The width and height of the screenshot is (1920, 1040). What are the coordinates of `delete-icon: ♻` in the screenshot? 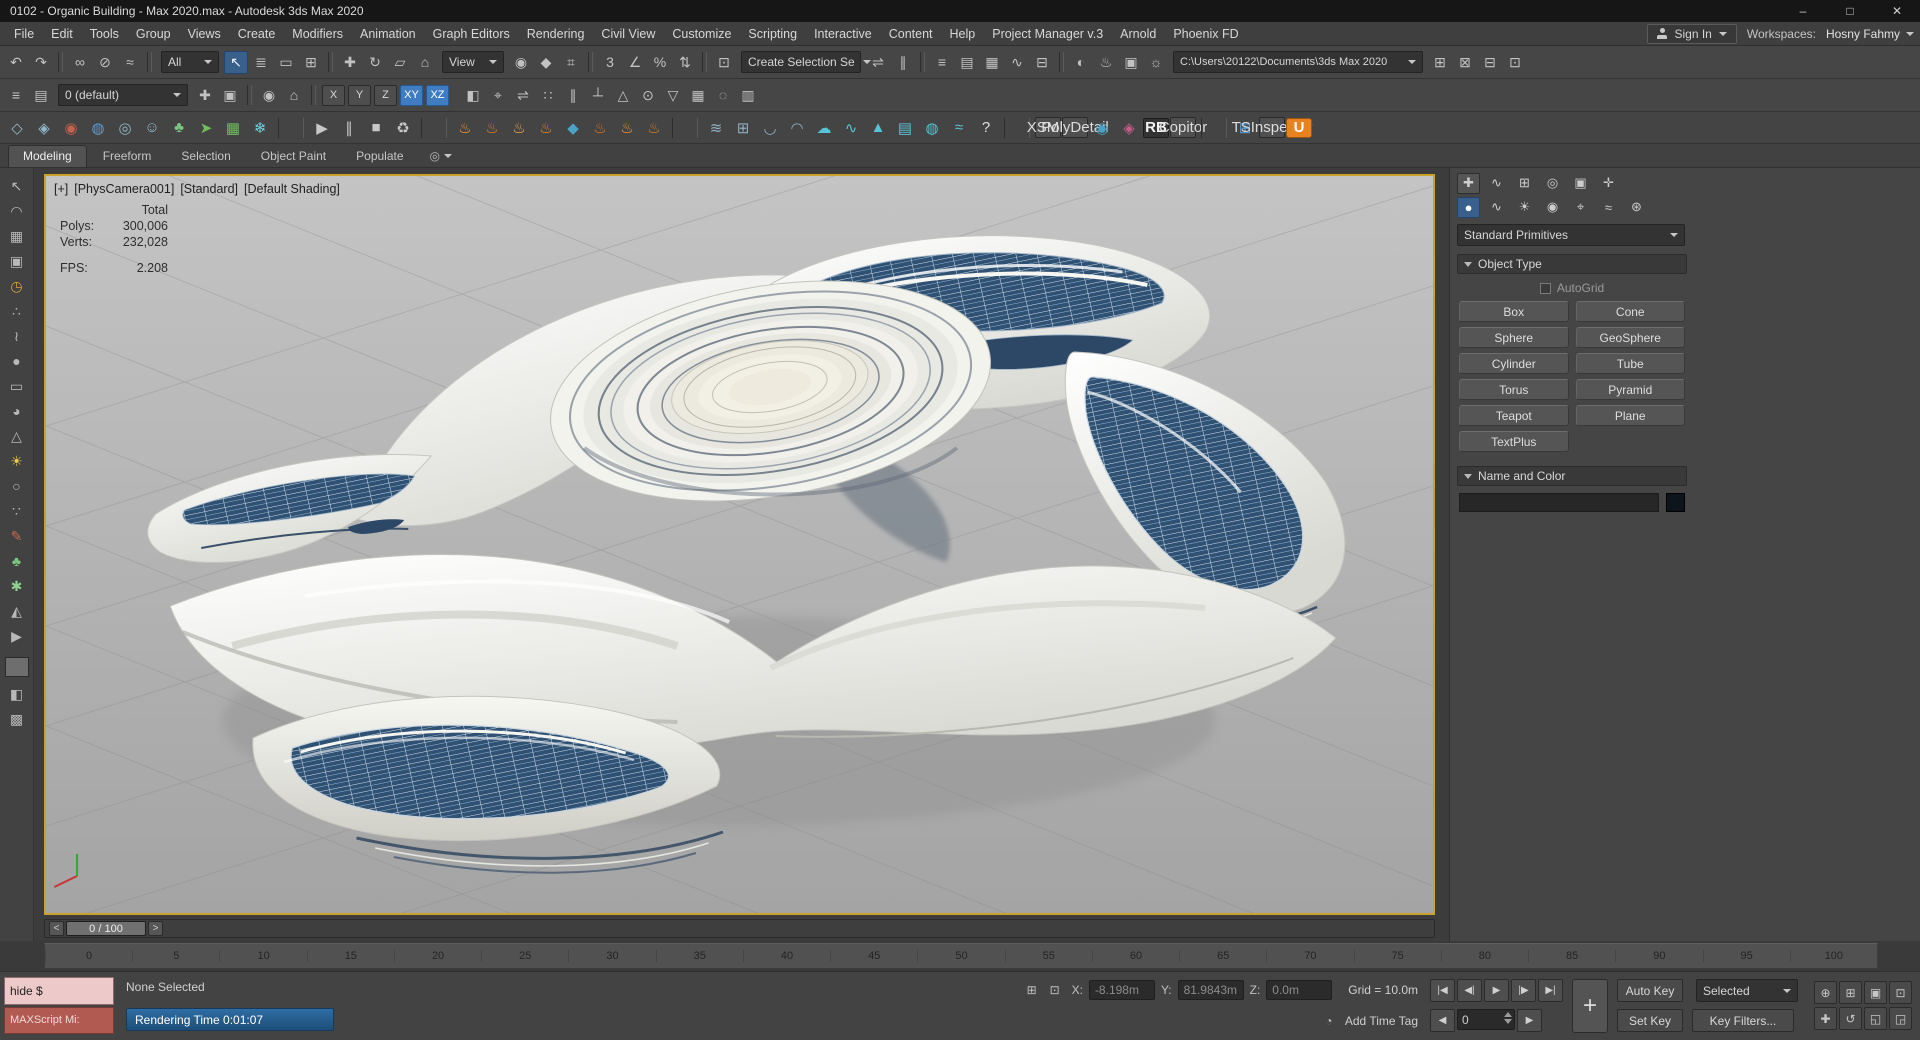 It's located at (403, 127).